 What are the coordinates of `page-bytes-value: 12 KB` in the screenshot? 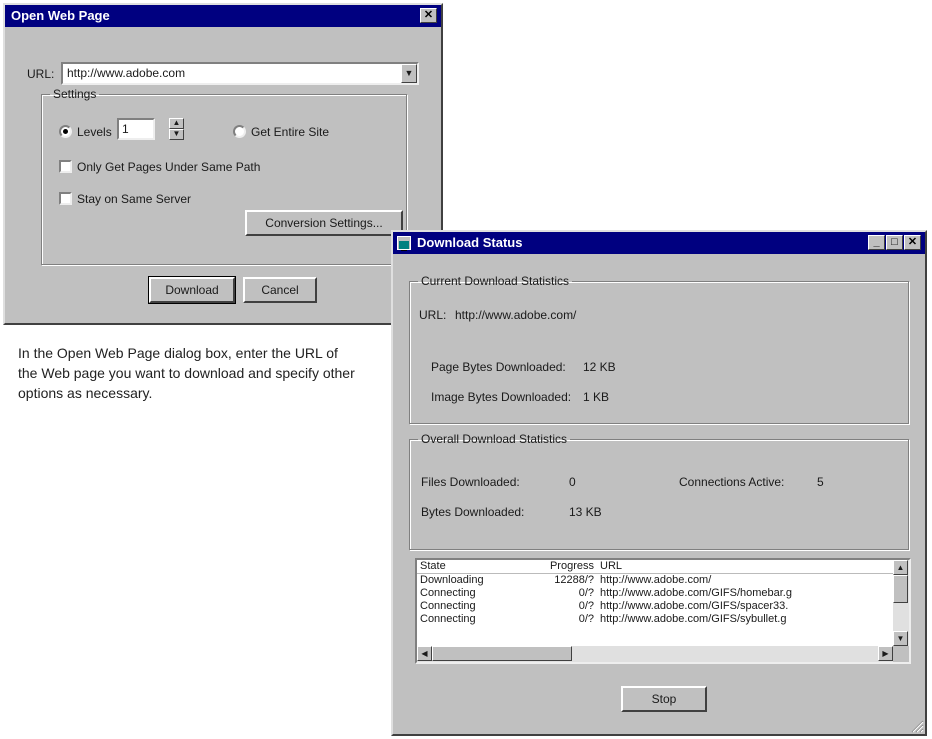 It's located at (599, 367).